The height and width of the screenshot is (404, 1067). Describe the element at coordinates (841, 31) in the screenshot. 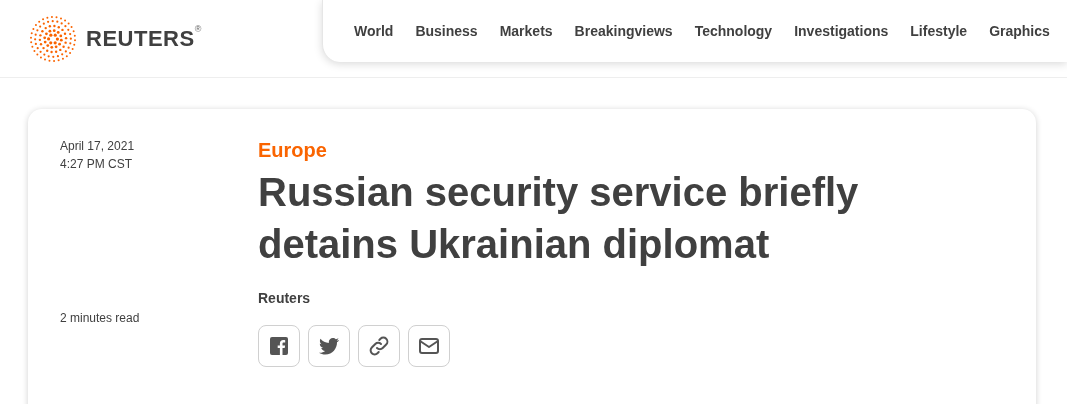

I see `nav-link: Investigations` at that location.